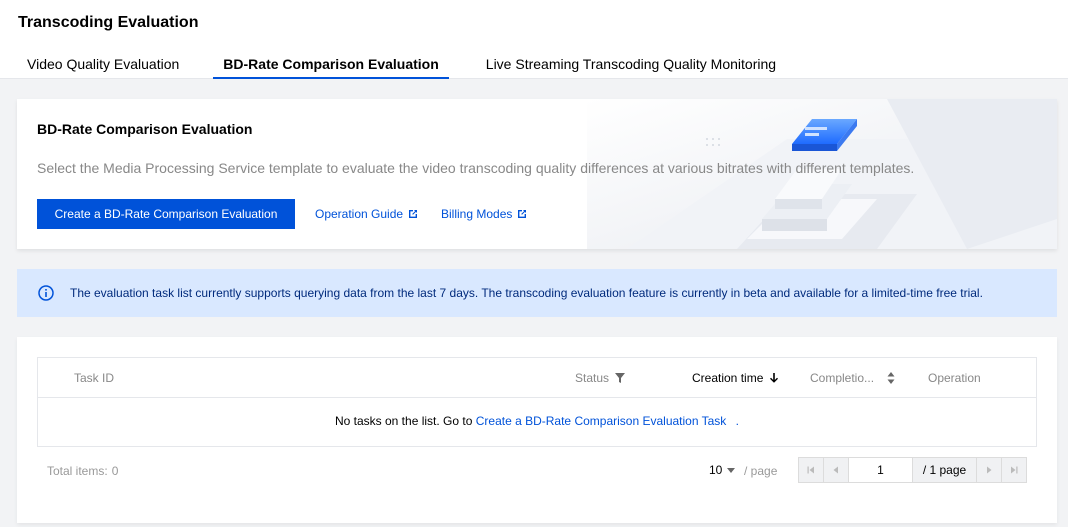  Describe the element at coordinates (620, 378) in the screenshot. I see `filter-icon` at that location.